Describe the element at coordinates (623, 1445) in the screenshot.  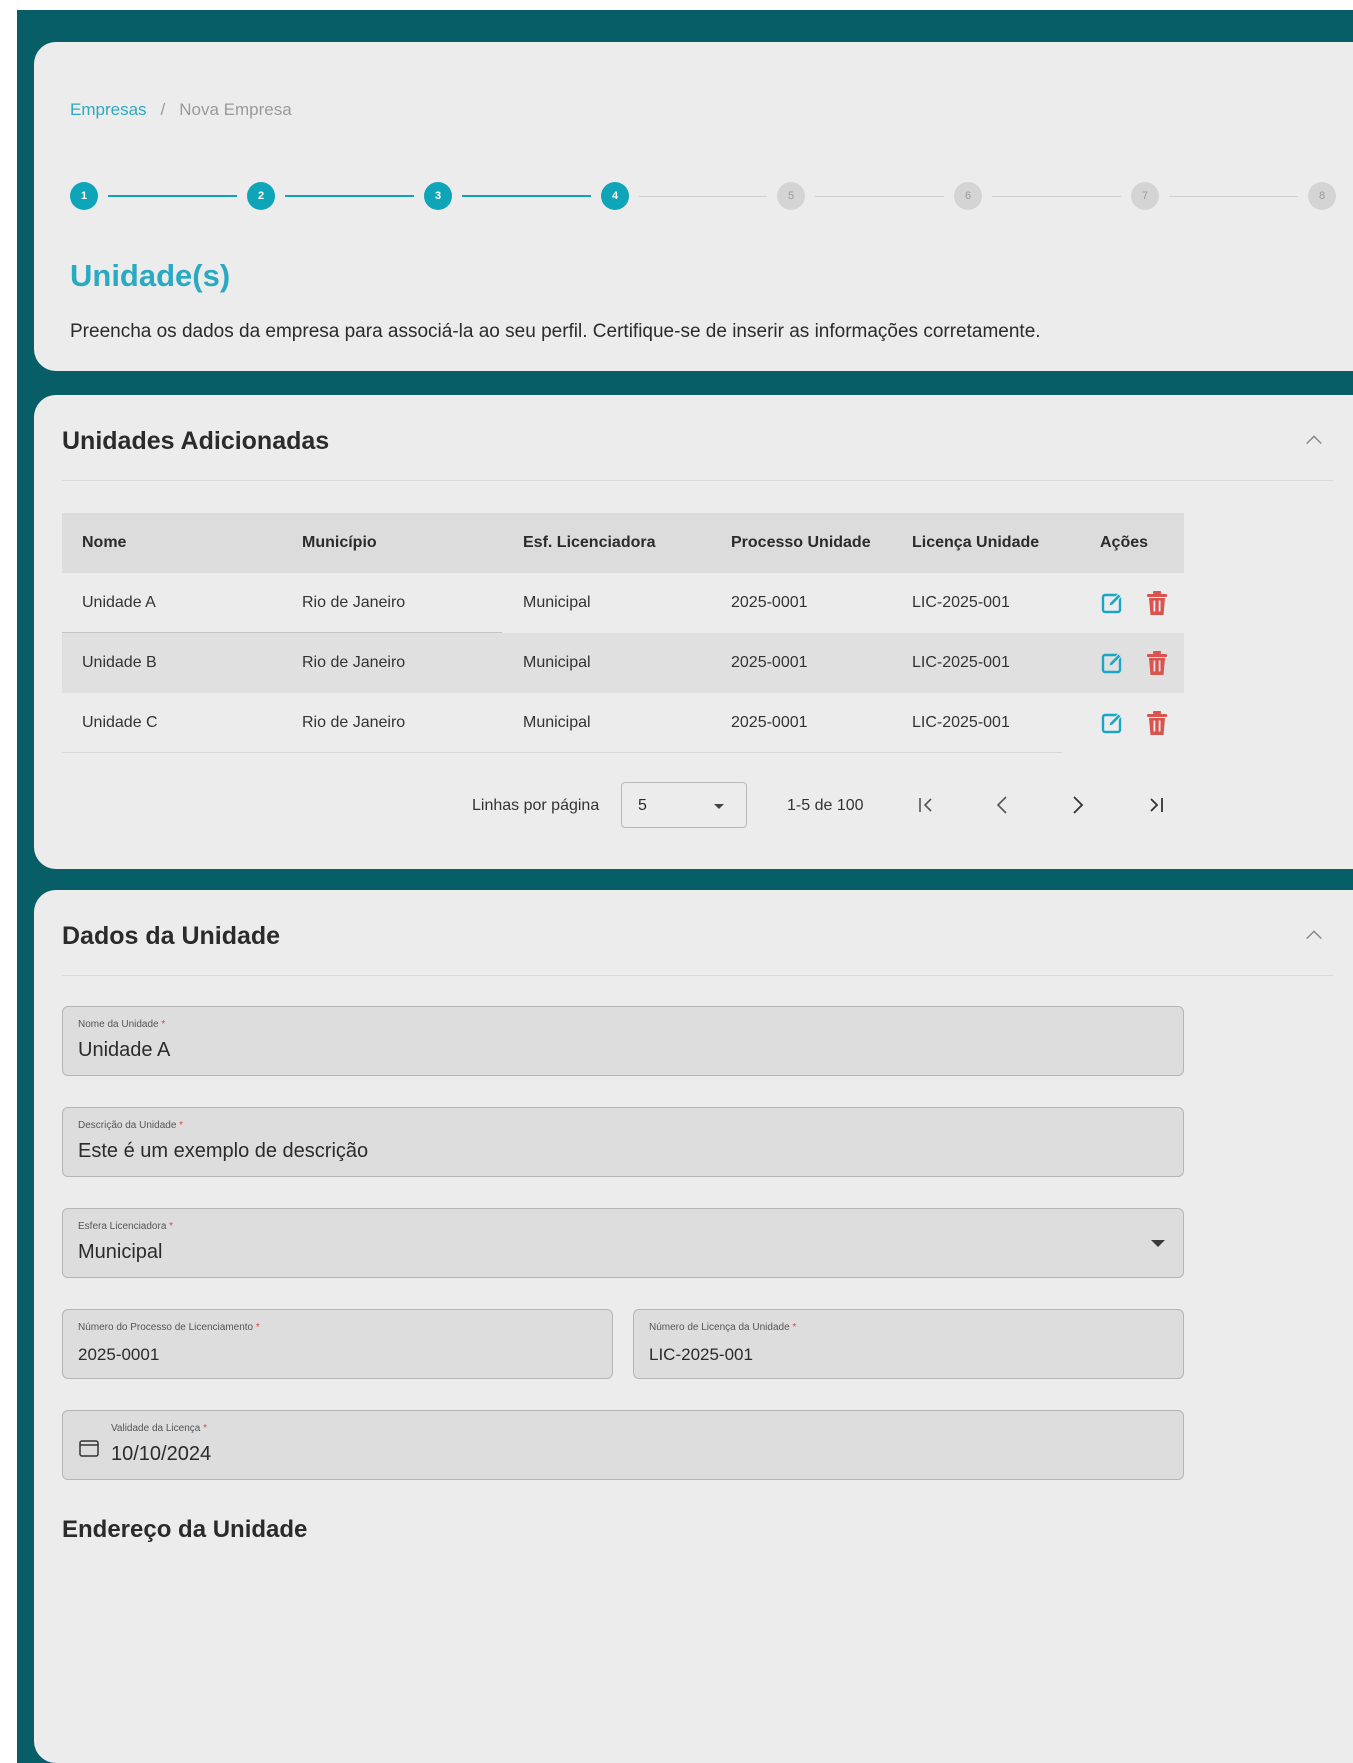
I see `license-validity-field: Validade da Licença * 10/10/2024` at that location.